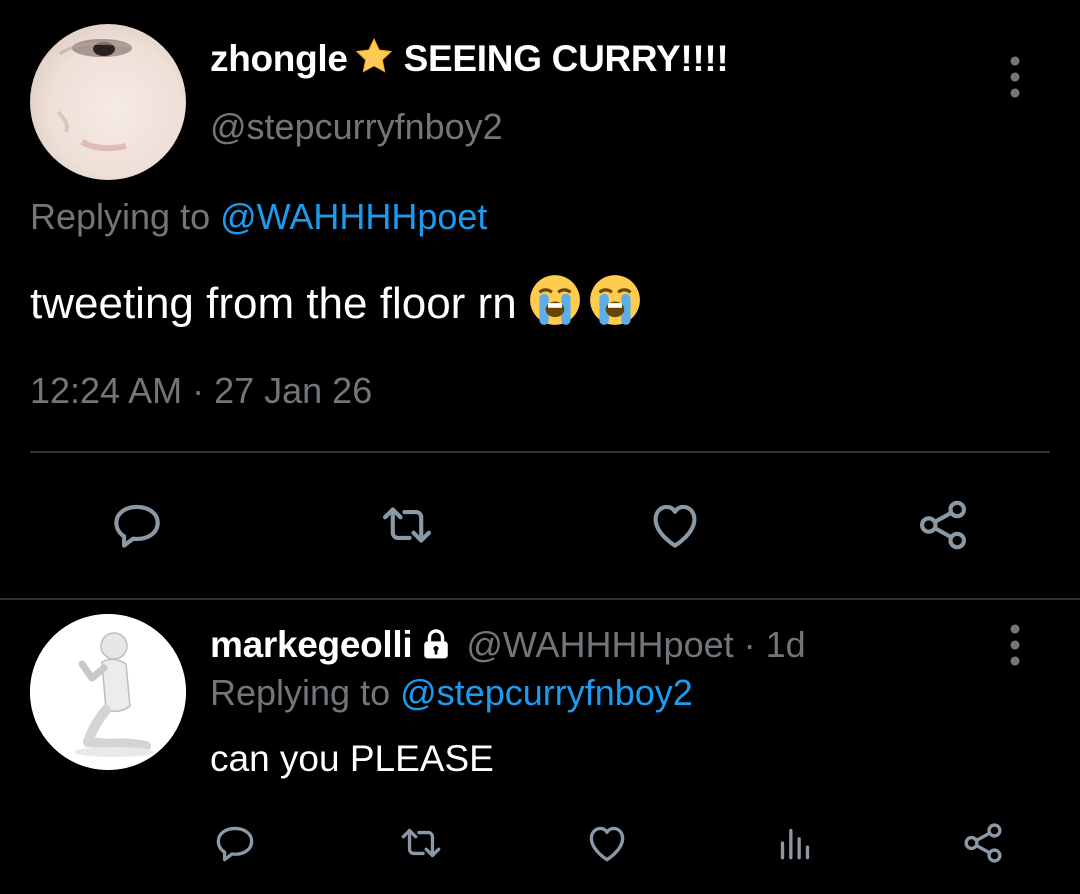  I want to click on star-emoji-icon, so click(374, 60).